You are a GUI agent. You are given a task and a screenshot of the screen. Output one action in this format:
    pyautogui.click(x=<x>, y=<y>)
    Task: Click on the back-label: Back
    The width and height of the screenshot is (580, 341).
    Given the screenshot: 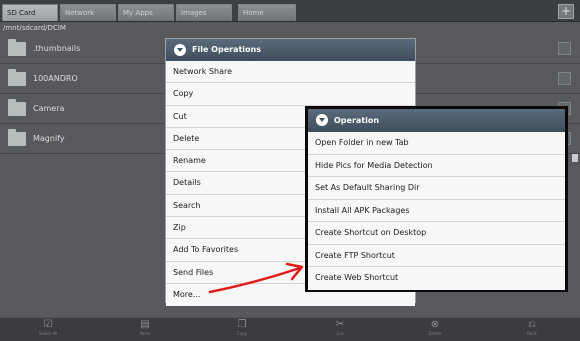 What is the action you would take?
    pyautogui.click(x=532, y=333)
    